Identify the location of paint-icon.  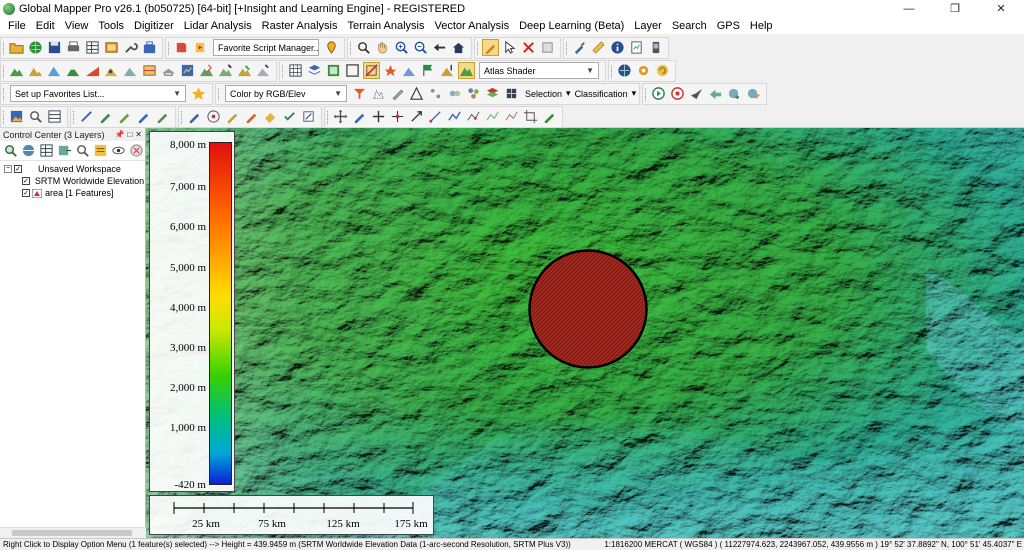
(270, 116).